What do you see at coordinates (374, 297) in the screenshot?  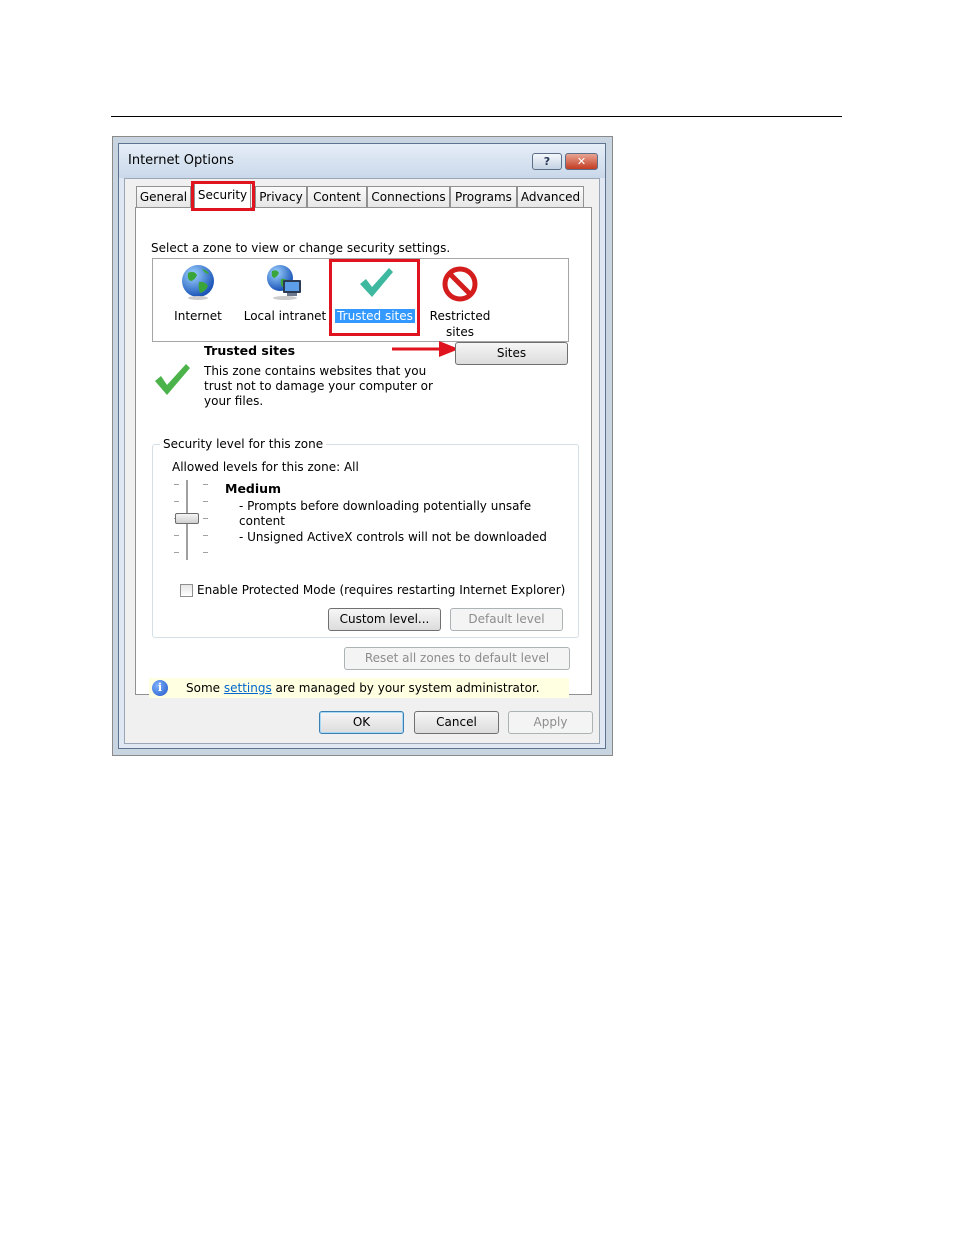 I see `trusted-zone-highlight-box` at bounding box center [374, 297].